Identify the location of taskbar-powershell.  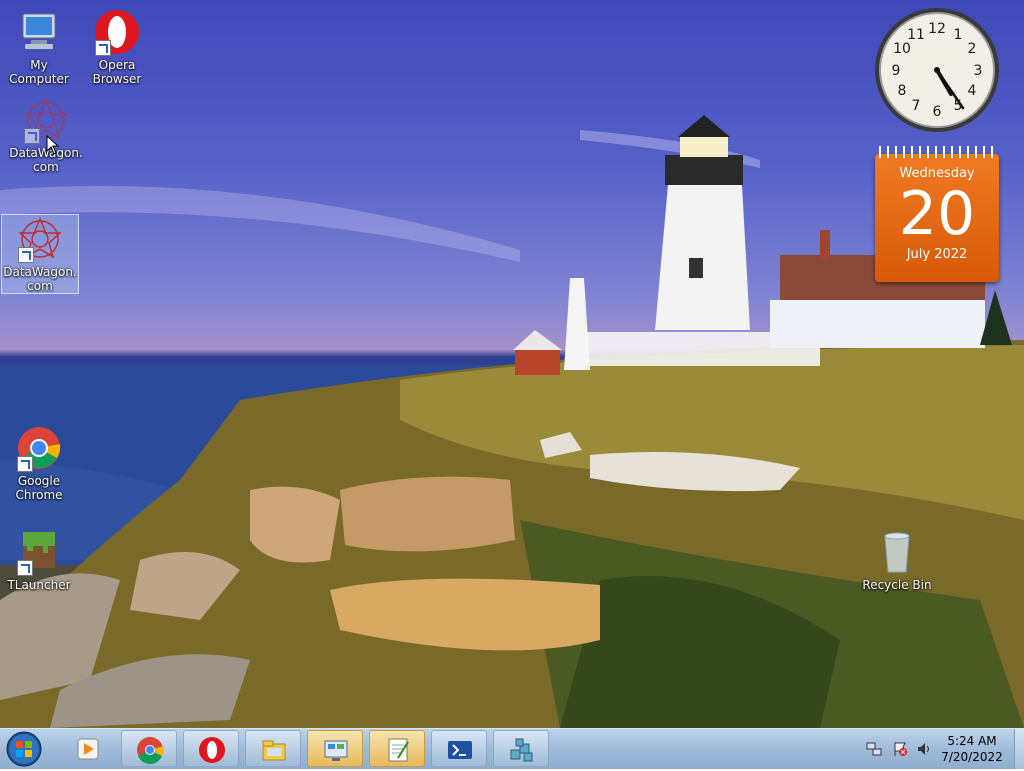
(459, 748).